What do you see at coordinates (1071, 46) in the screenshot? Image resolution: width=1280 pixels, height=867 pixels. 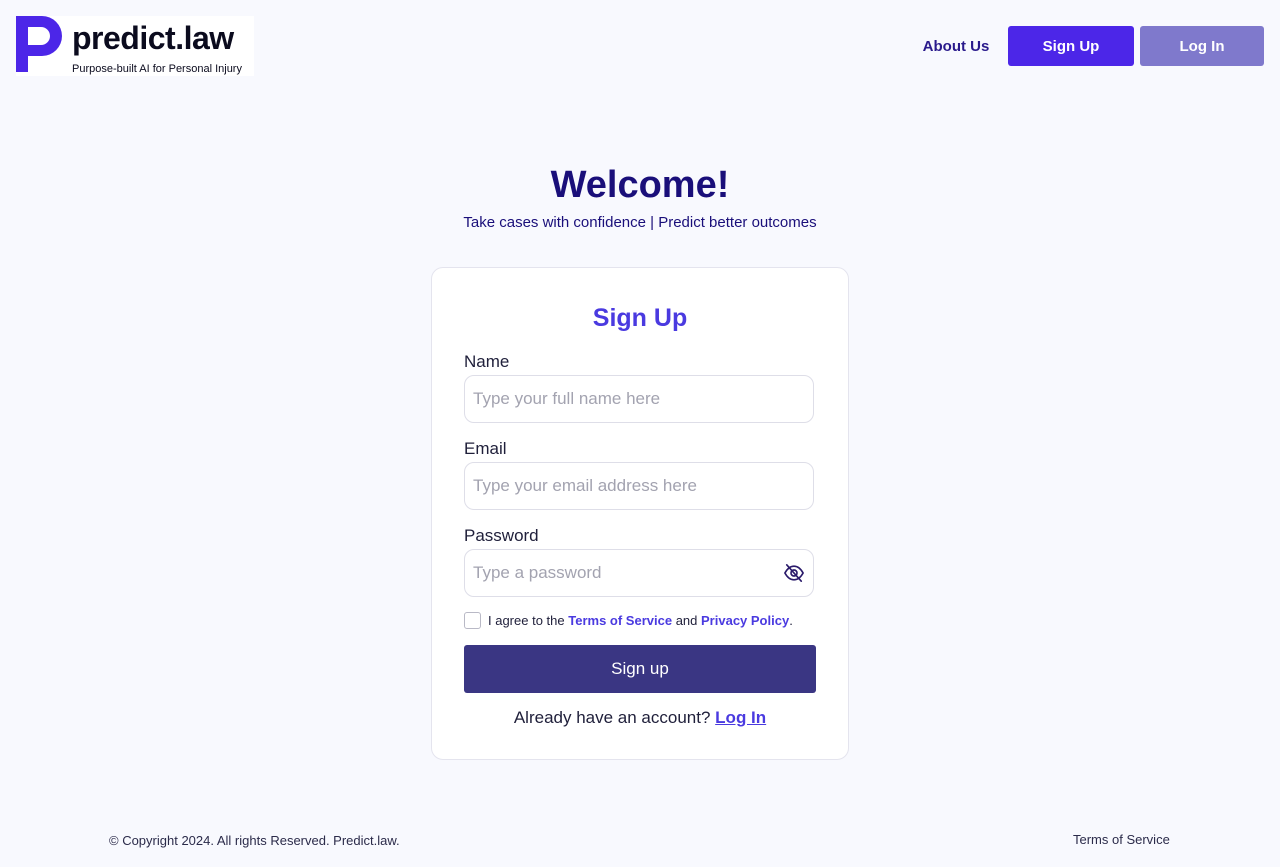 I see `nav-sign-up-button: Sign Up` at bounding box center [1071, 46].